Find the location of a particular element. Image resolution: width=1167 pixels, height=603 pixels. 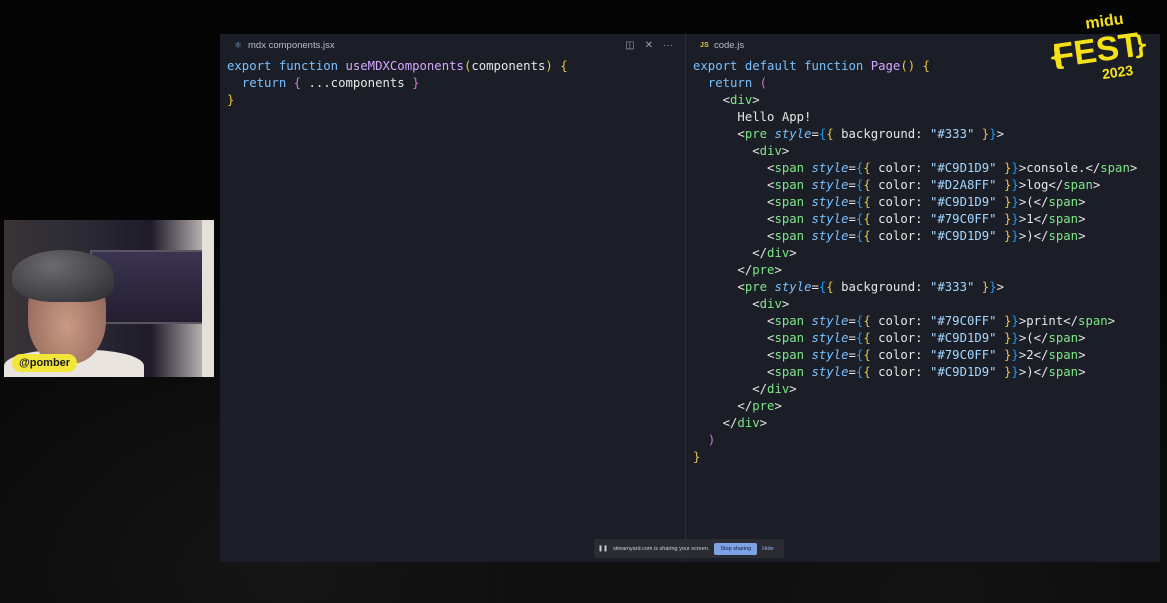

code-token: >print</ is located at coordinates (1048, 321).